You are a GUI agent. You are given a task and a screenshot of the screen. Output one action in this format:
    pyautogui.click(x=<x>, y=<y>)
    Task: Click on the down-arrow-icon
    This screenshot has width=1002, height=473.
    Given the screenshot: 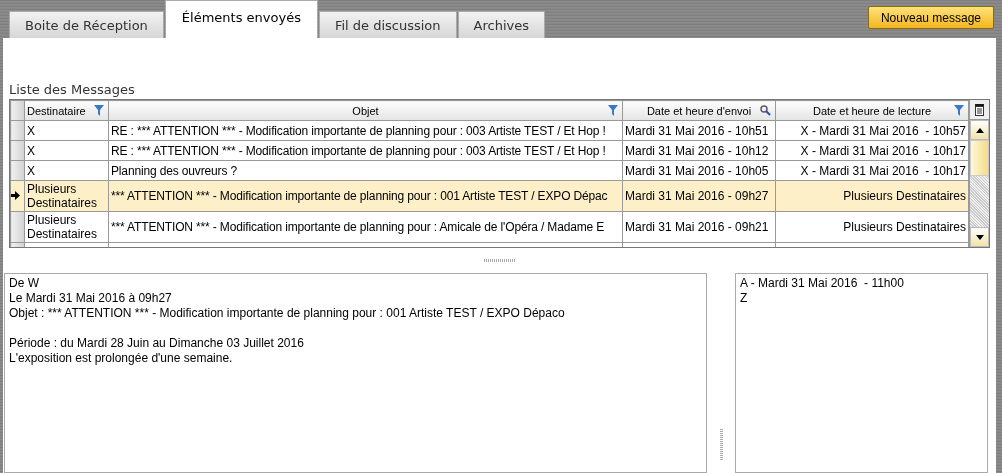 What is the action you would take?
    pyautogui.click(x=979, y=237)
    